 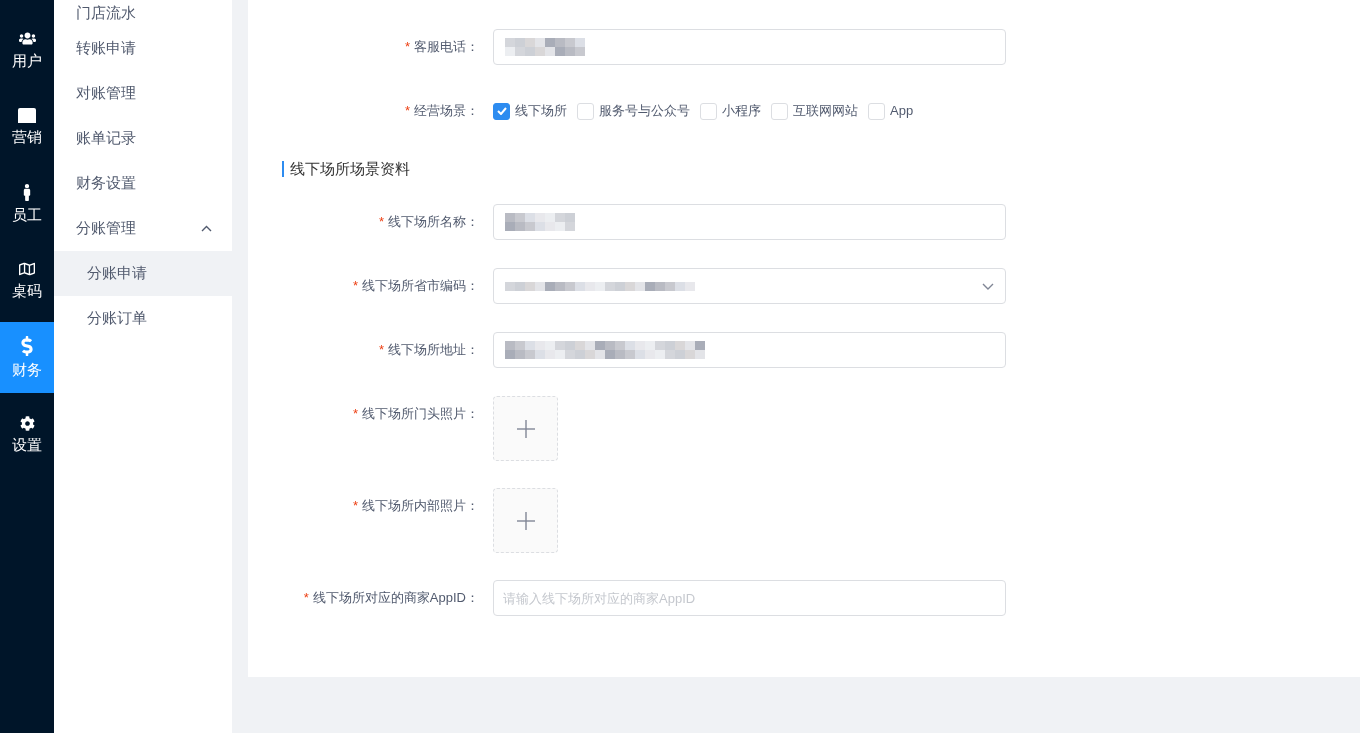 I want to click on nav-rail-item: 营销, so click(x=27, y=126).